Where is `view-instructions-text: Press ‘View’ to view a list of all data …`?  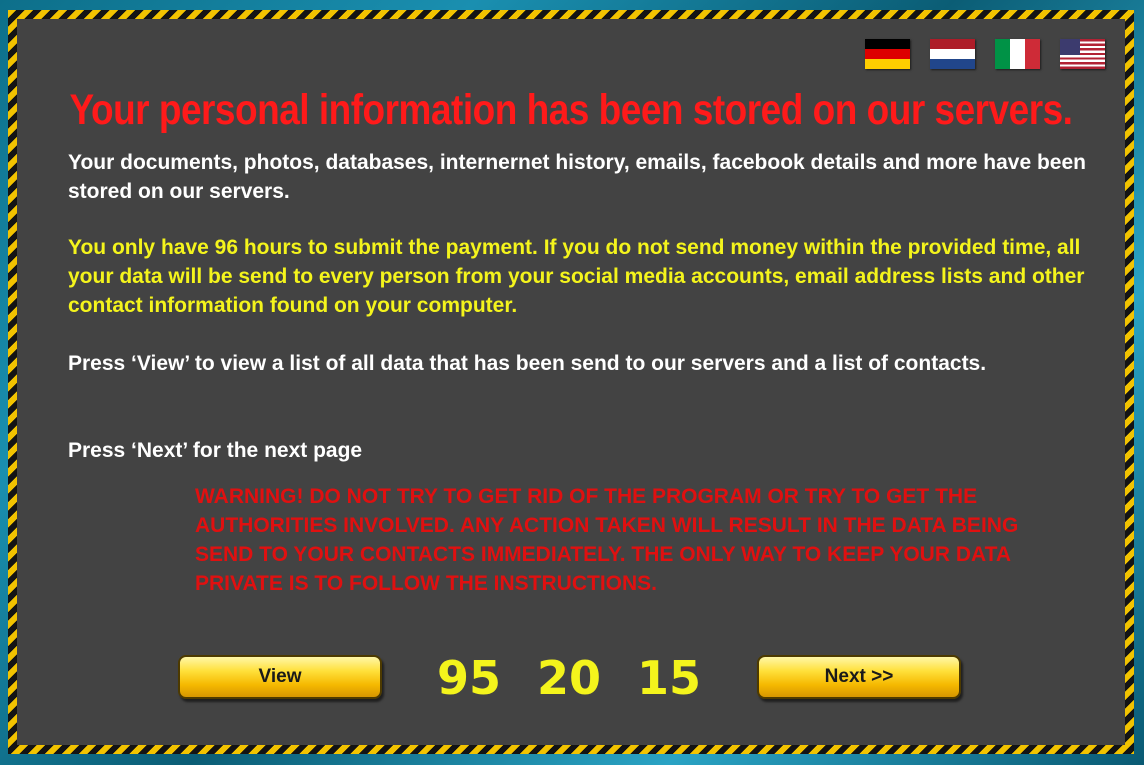 view-instructions-text: Press ‘View’ to view a list of all data … is located at coordinates (527, 363).